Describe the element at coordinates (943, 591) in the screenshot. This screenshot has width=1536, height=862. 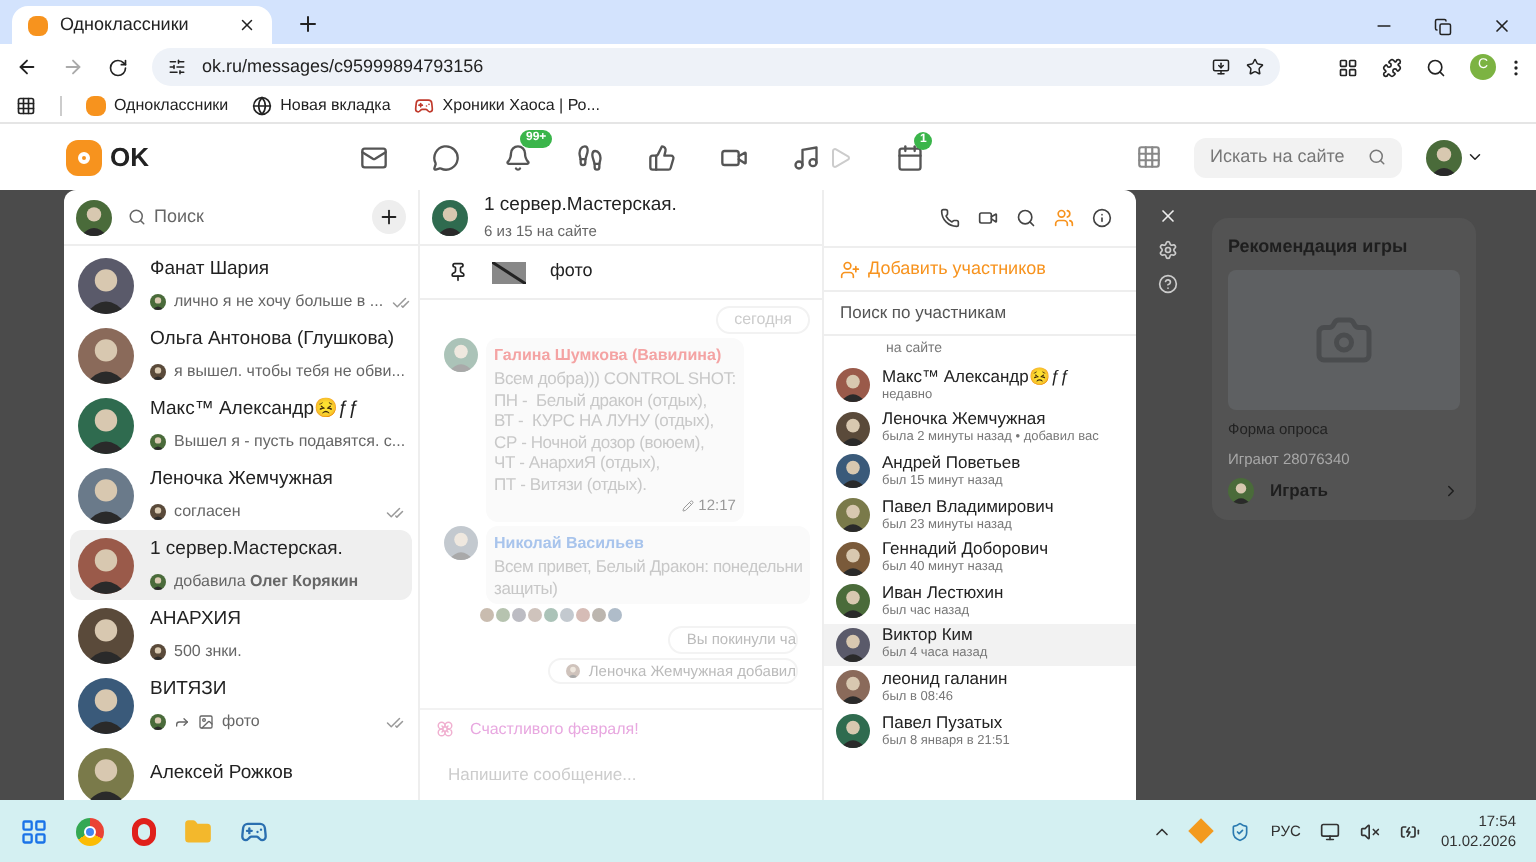
I see `participant-name: Иван Лестюхин` at that location.